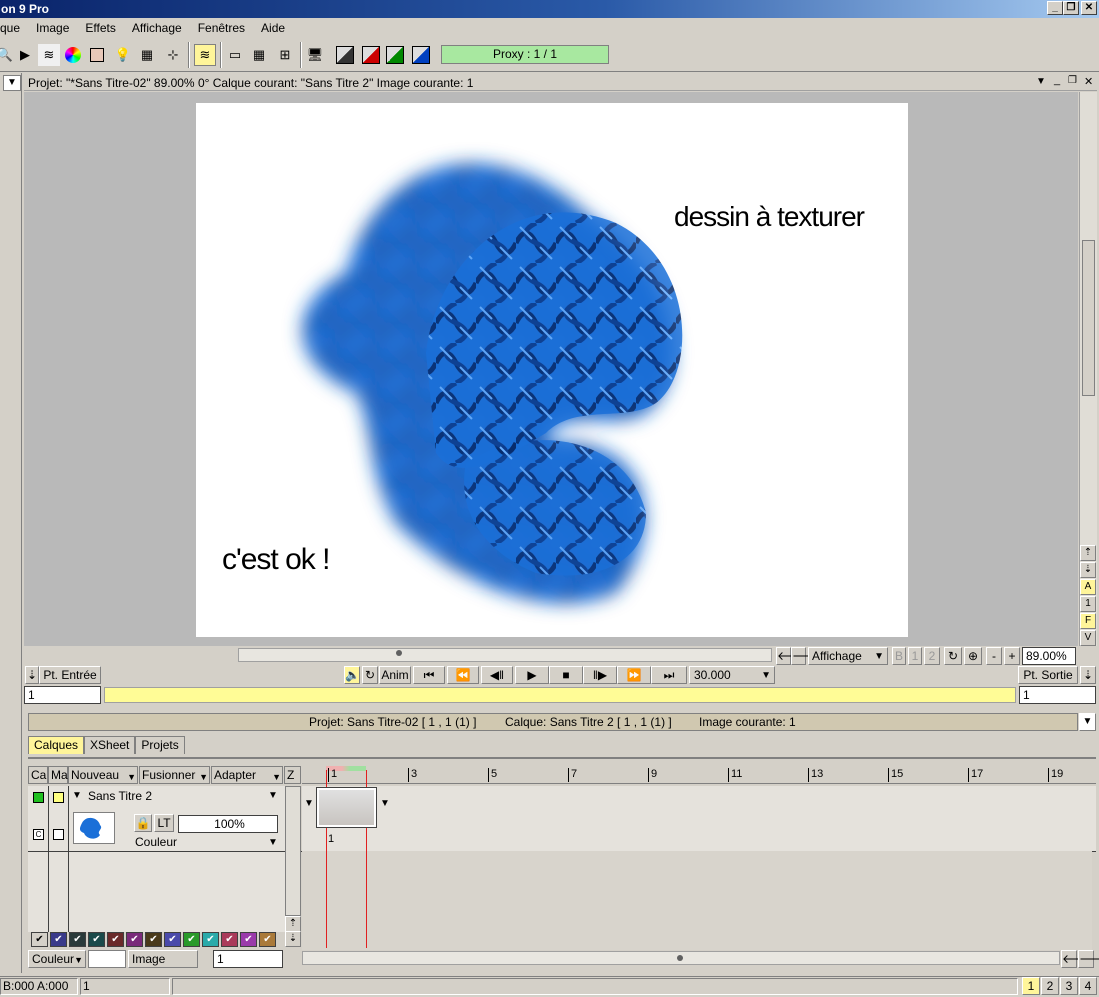  Describe the element at coordinates (1057, 695) in the screenshot. I see `out-point-field: 1` at that location.